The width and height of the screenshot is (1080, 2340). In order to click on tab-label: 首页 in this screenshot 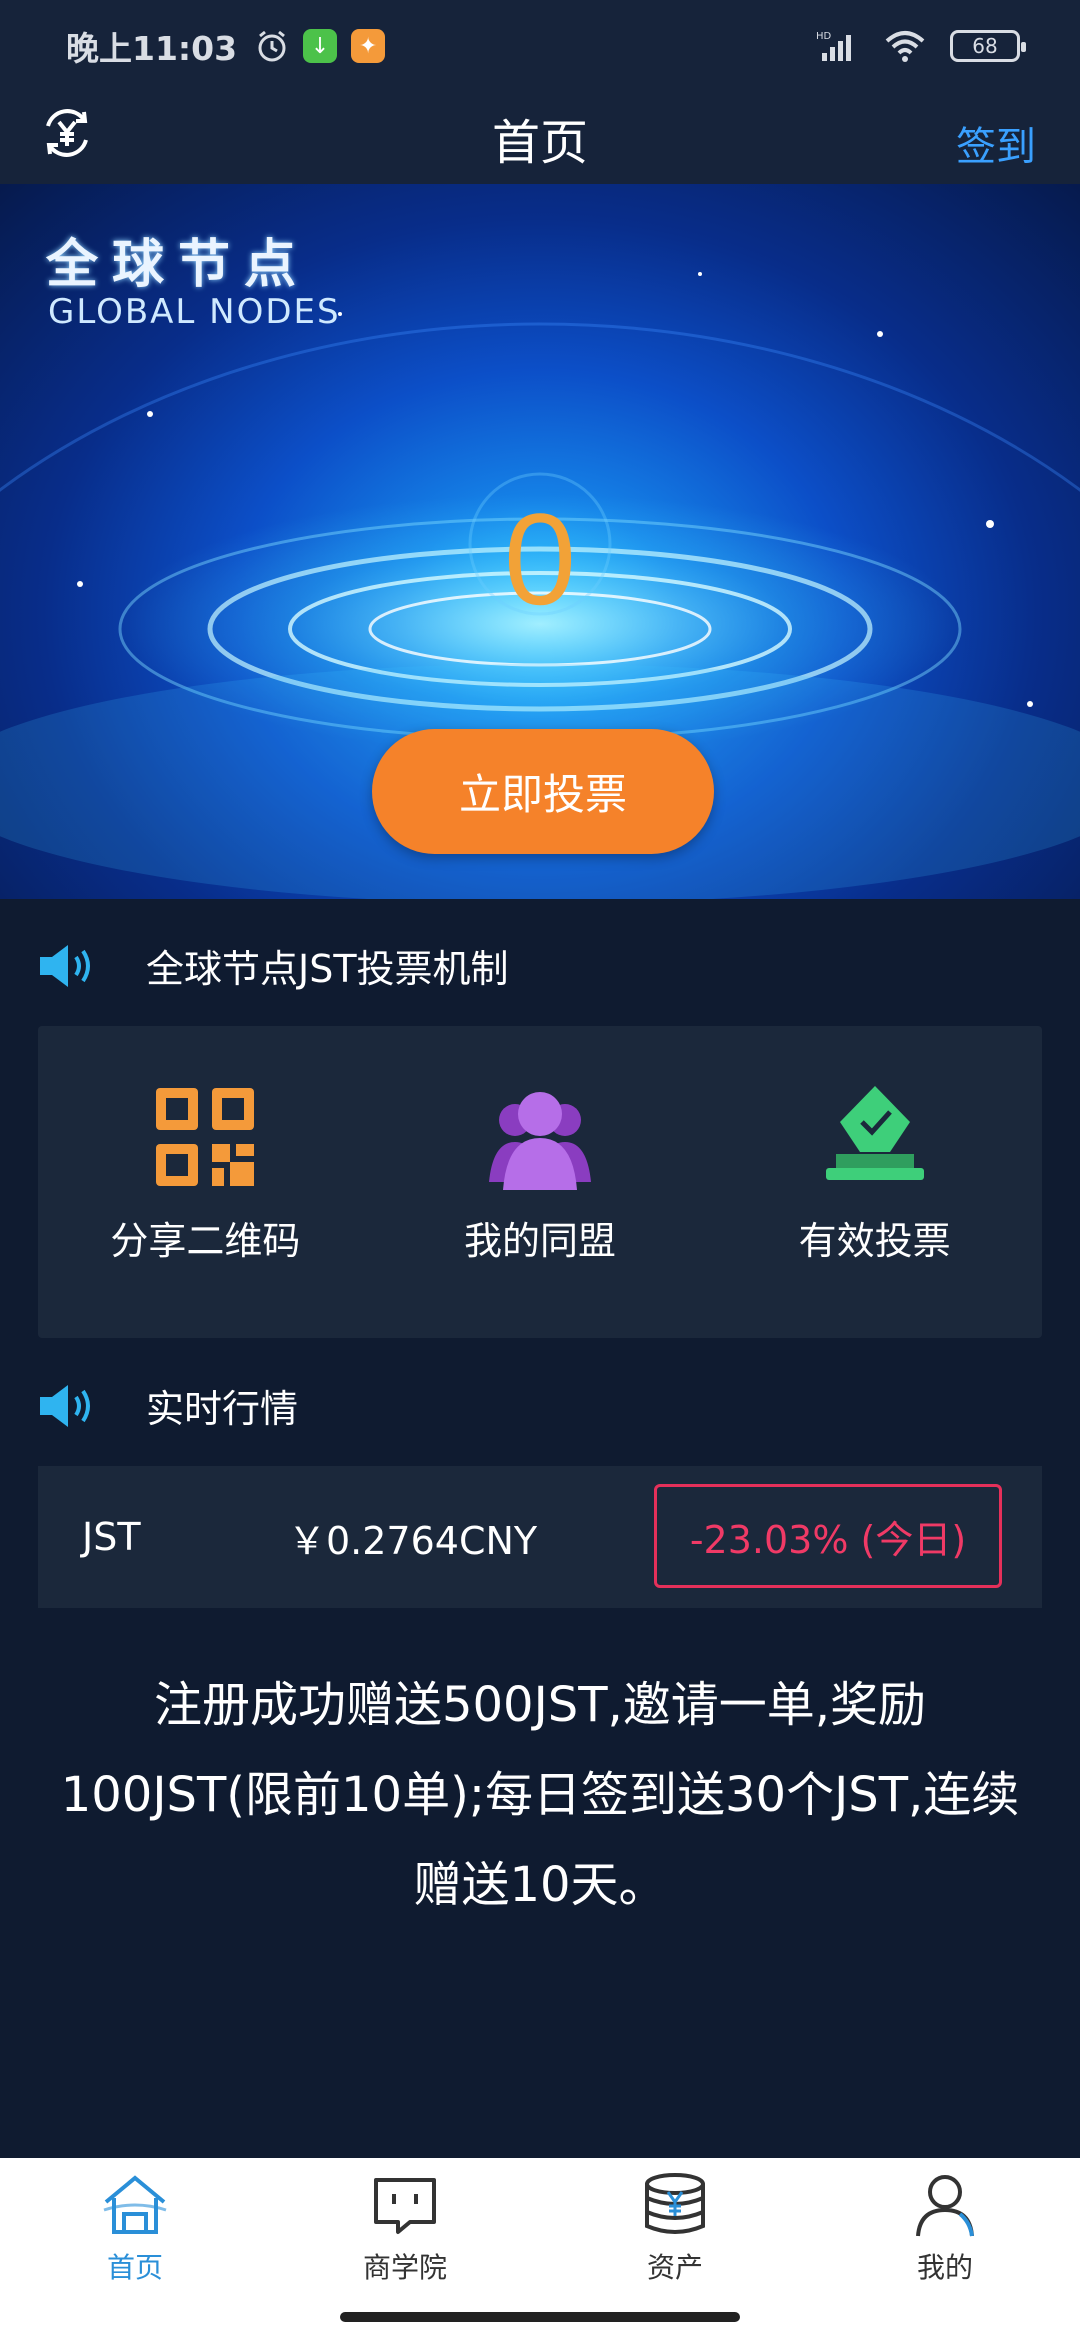, I will do `click(134, 2267)`.